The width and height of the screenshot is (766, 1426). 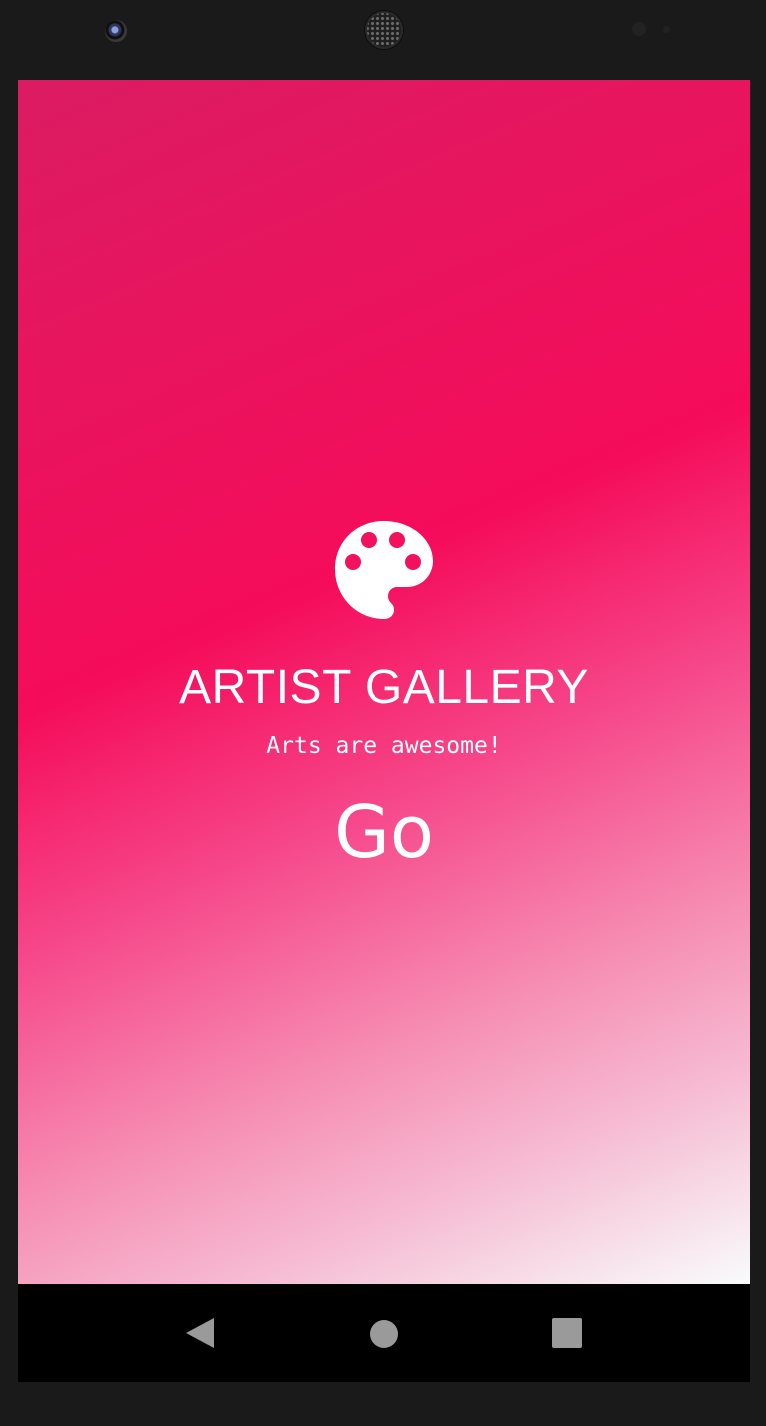 I want to click on app-tagline: Arts are awesome!, so click(x=384, y=746).